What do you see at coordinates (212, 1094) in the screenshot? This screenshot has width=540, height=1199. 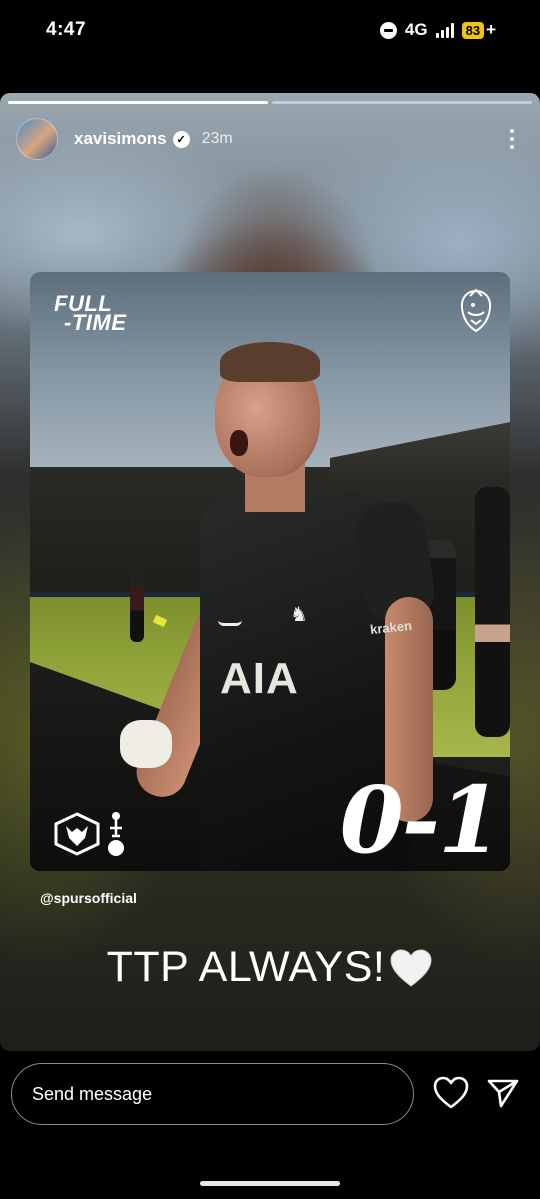 I see `send-message-input: Send message` at bounding box center [212, 1094].